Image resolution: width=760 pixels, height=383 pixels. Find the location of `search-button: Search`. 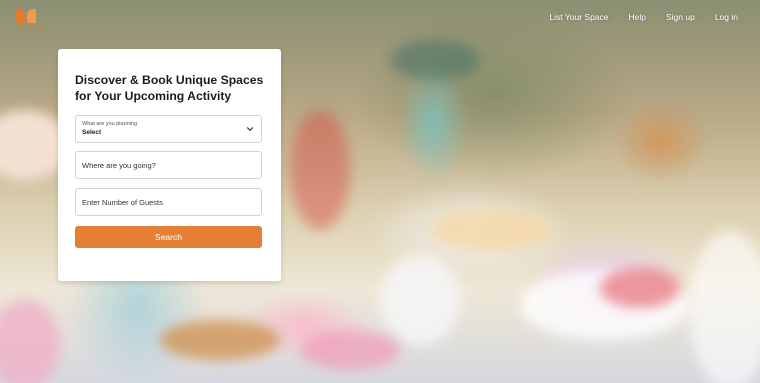

search-button: Search is located at coordinates (168, 237).